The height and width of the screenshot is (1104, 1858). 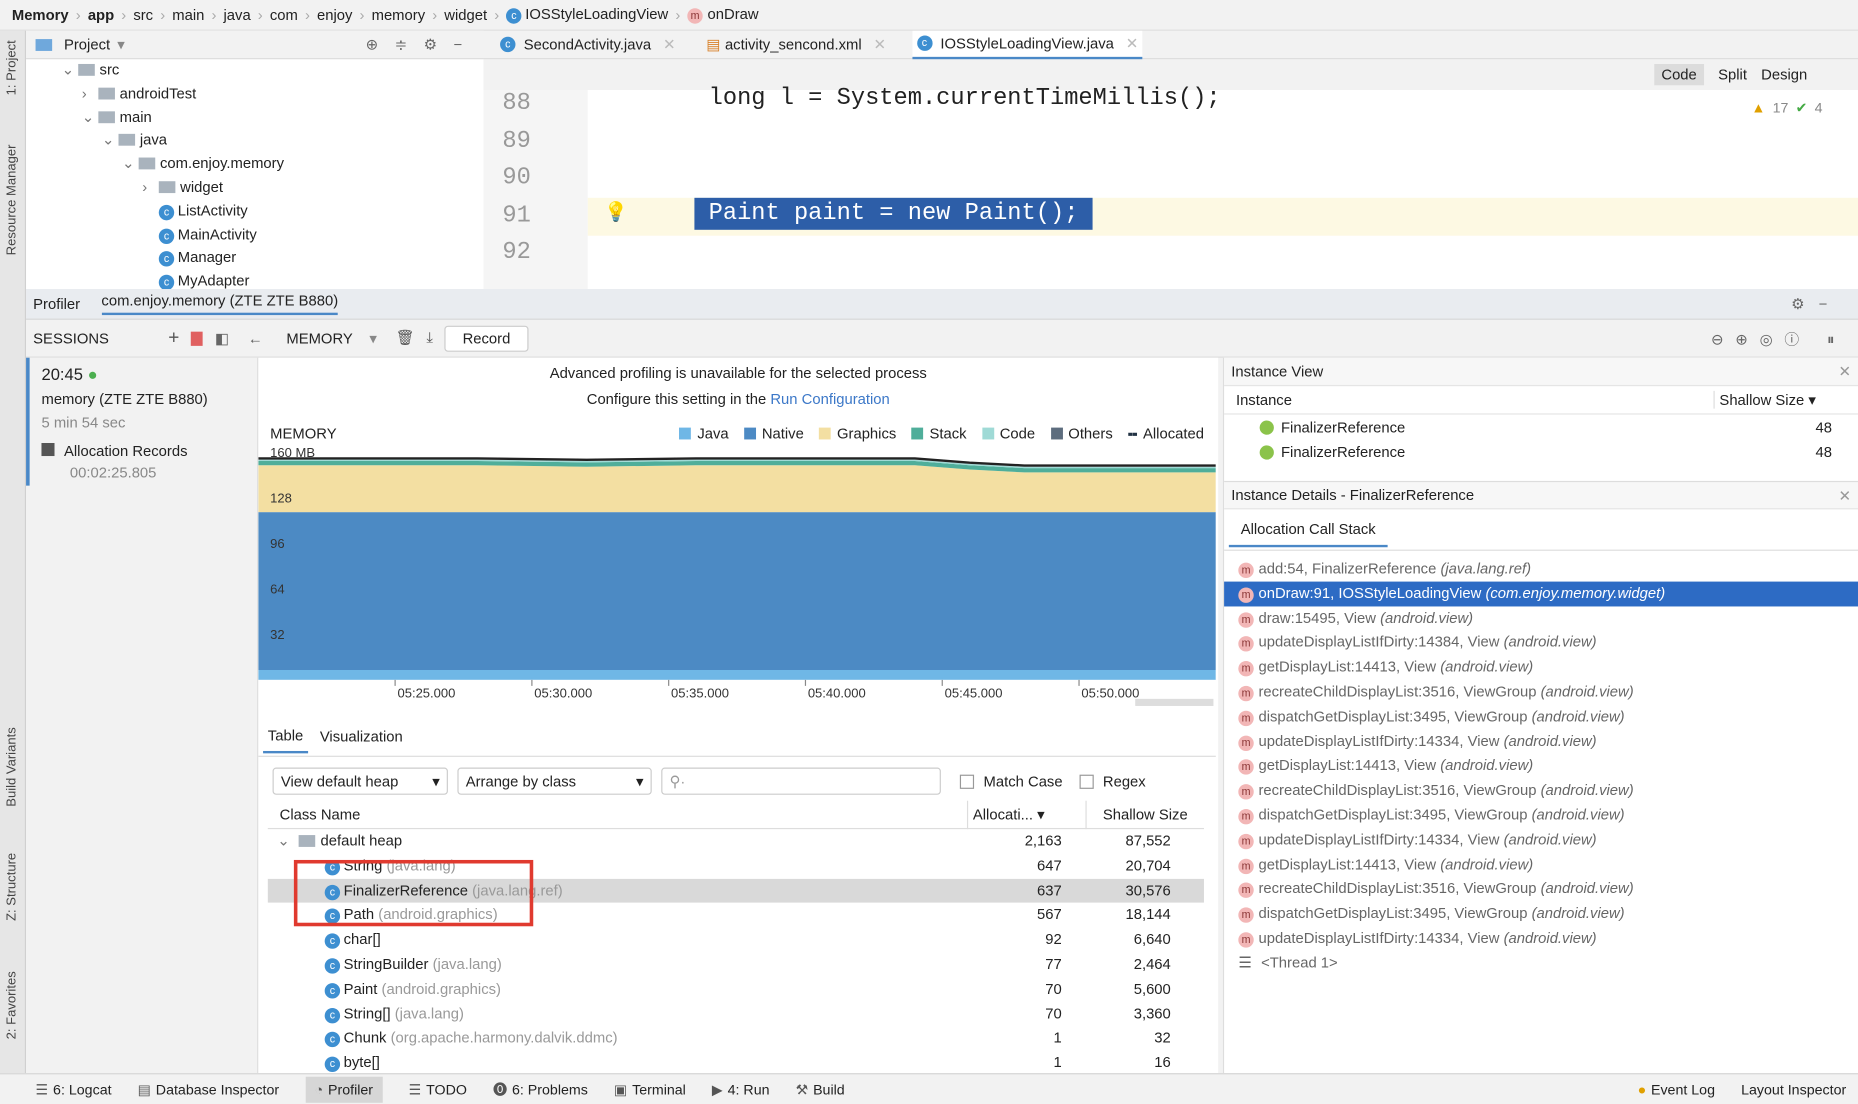 What do you see at coordinates (1732, 74) in the screenshot?
I see `split-mode-button: Split` at bounding box center [1732, 74].